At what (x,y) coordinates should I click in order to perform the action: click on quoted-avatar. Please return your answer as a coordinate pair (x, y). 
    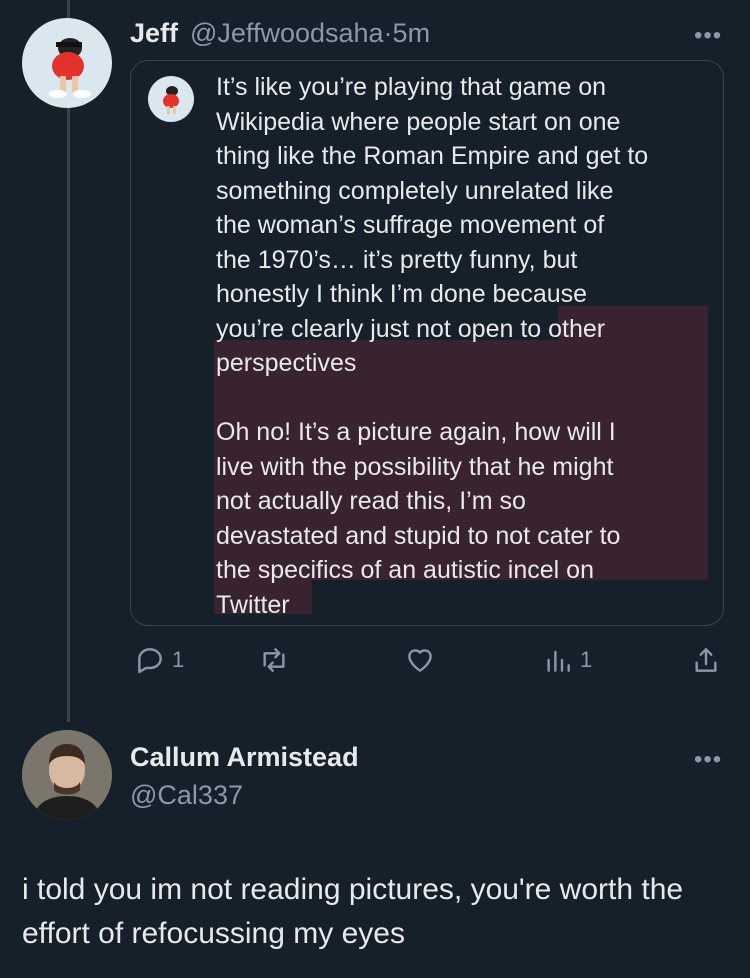
    Looking at the image, I should click on (171, 99).